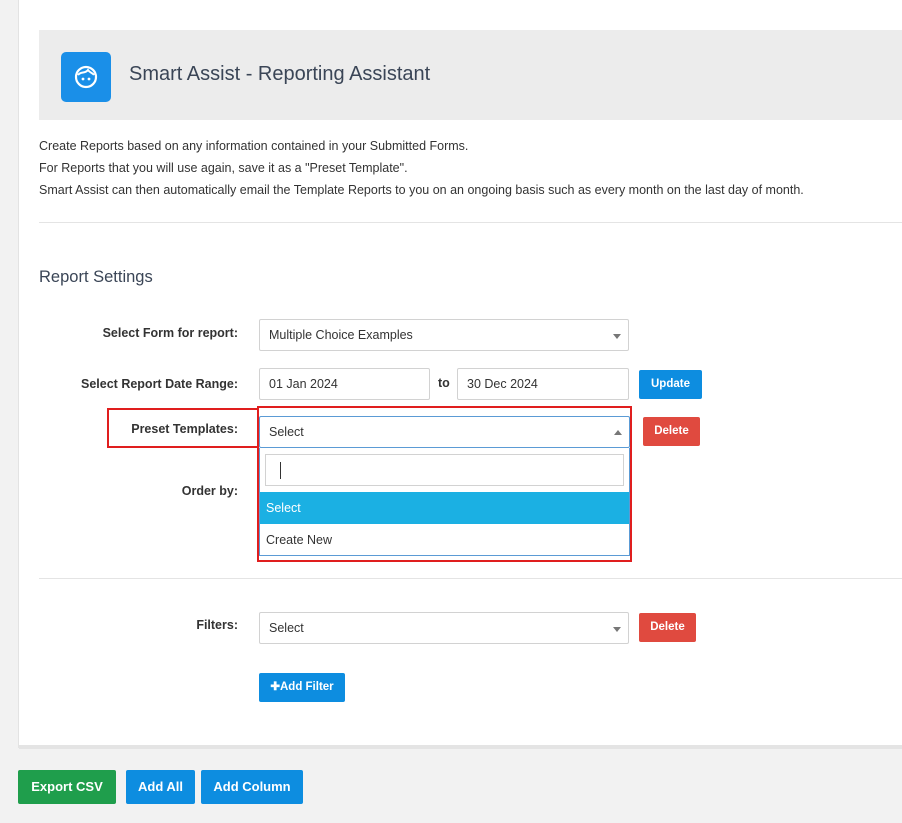 Image resolution: width=902 pixels, height=823 pixels. I want to click on filters-select-value: Select, so click(286, 628).